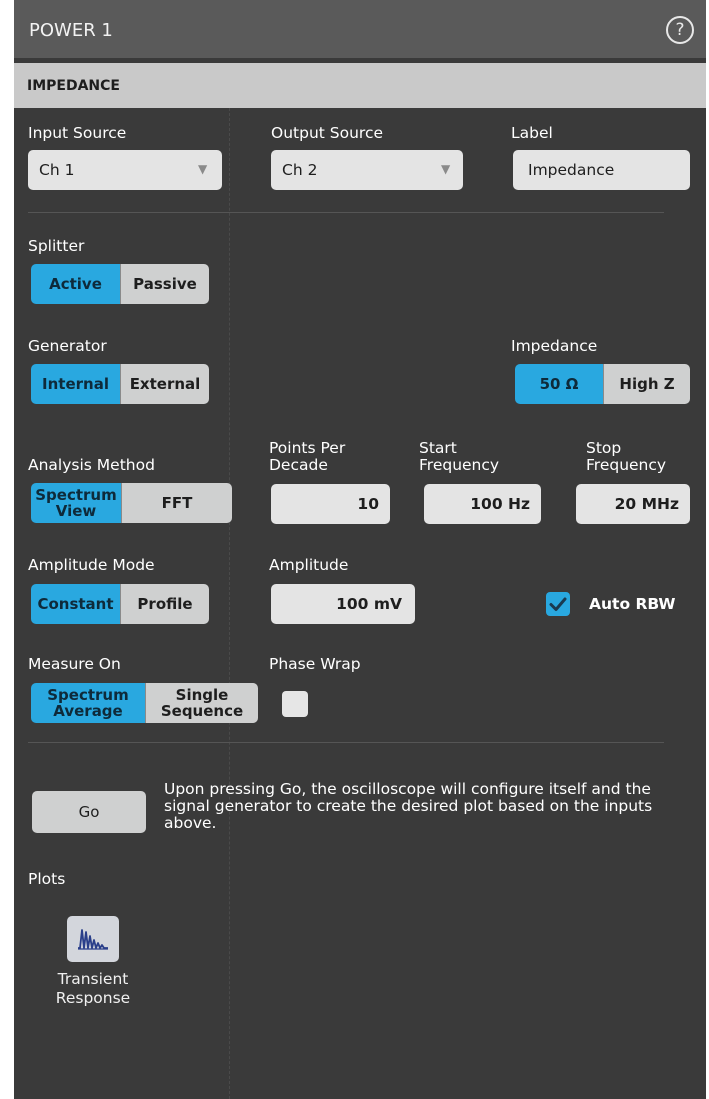  I want to click on measure-on-spectrum-line2: Average, so click(88, 711).